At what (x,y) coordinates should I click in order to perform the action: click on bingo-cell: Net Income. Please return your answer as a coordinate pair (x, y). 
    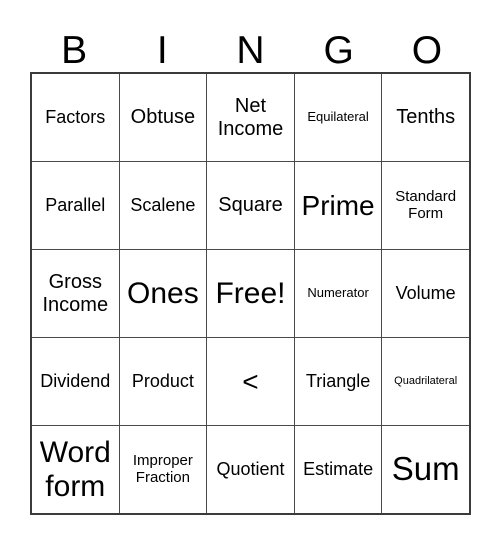
    Looking at the image, I should click on (251, 117).